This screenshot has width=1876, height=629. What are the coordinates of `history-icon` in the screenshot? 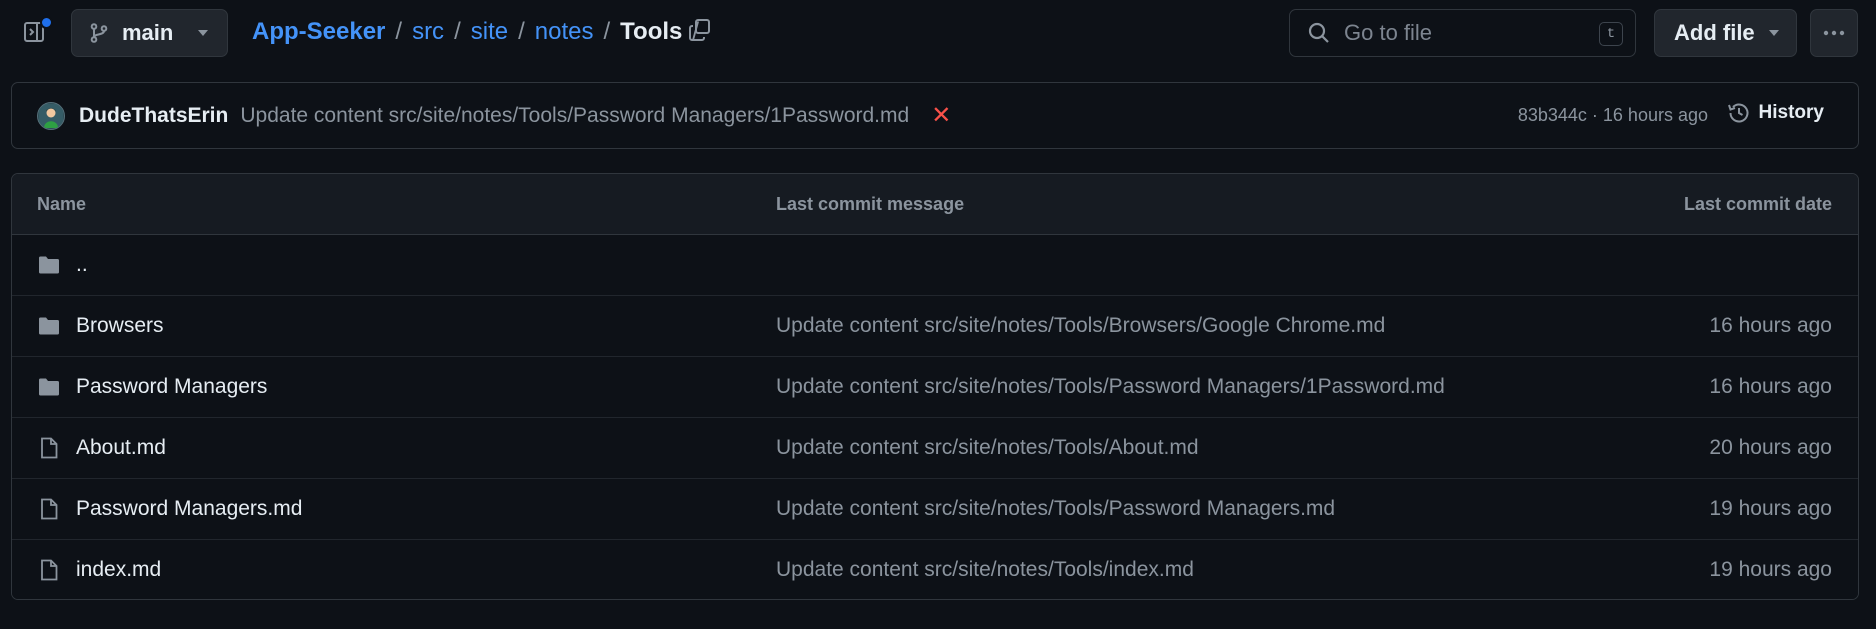 It's located at (1737, 113).